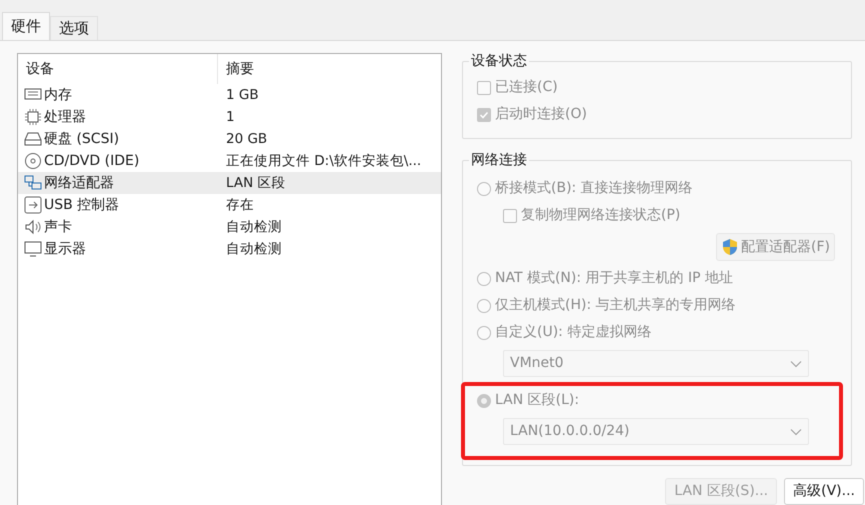  Describe the element at coordinates (33, 161) in the screenshot. I see `cd-icon` at that location.